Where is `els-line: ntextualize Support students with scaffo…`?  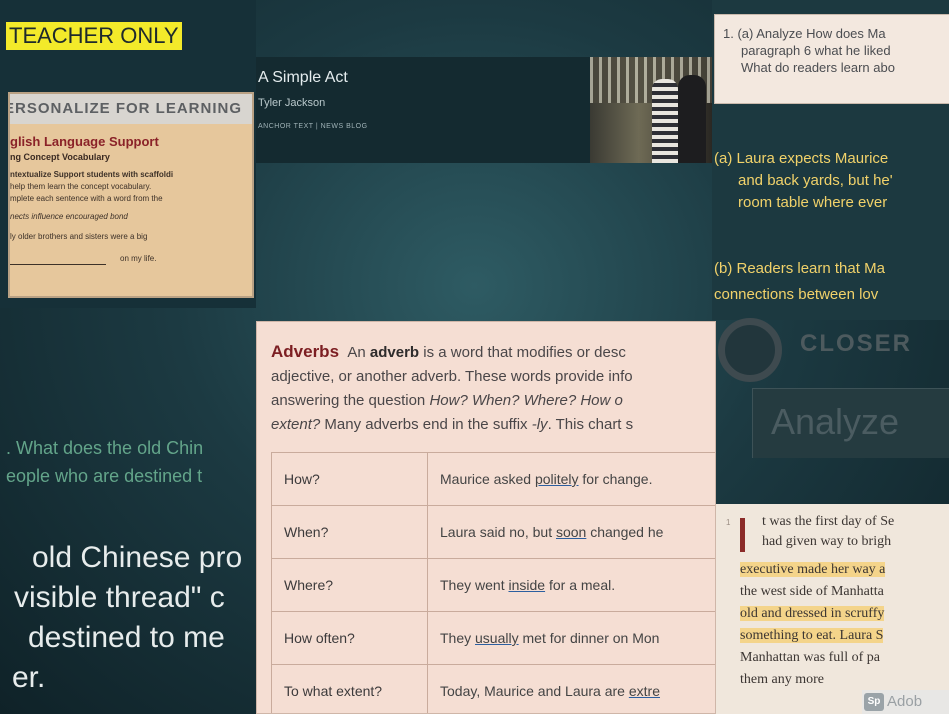 els-line: ntextualize Support students with scaffo… is located at coordinates (92, 174).